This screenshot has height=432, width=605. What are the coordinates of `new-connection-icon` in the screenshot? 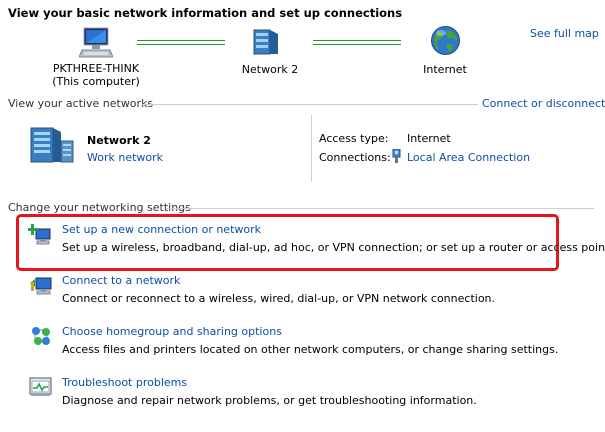 It's located at (39, 235).